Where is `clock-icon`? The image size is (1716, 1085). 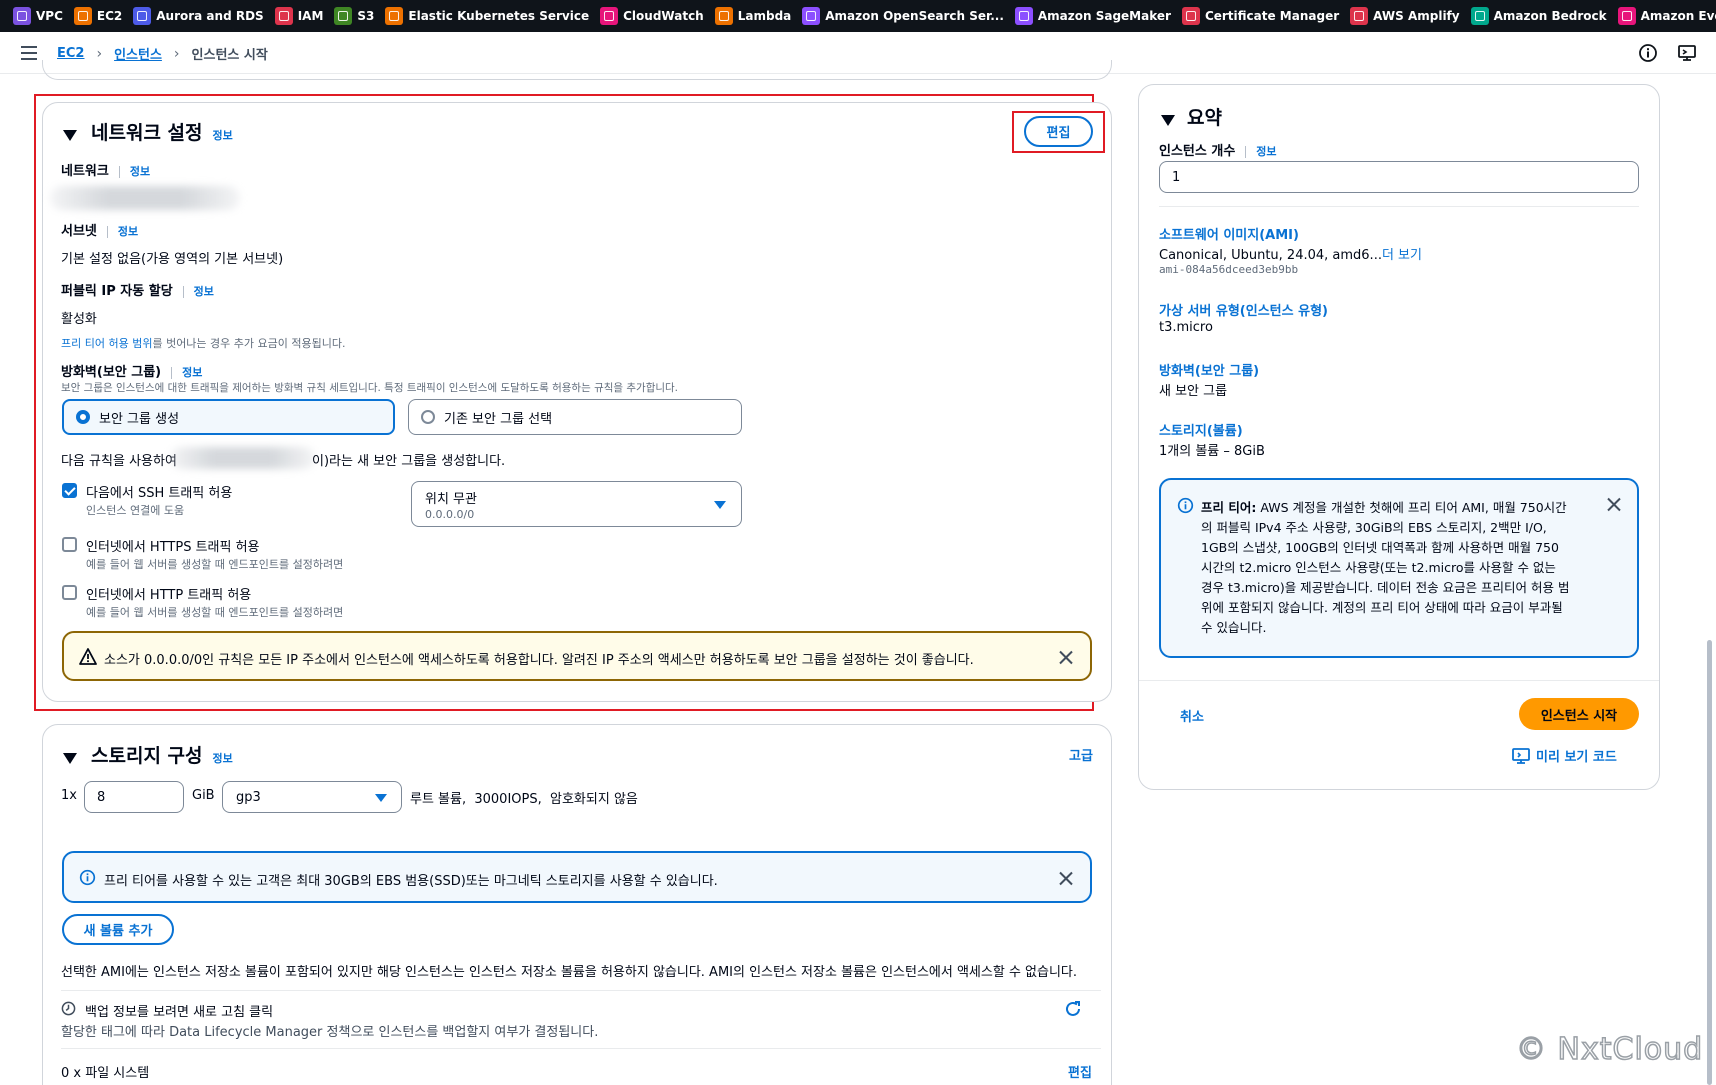 clock-icon is located at coordinates (68, 1008).